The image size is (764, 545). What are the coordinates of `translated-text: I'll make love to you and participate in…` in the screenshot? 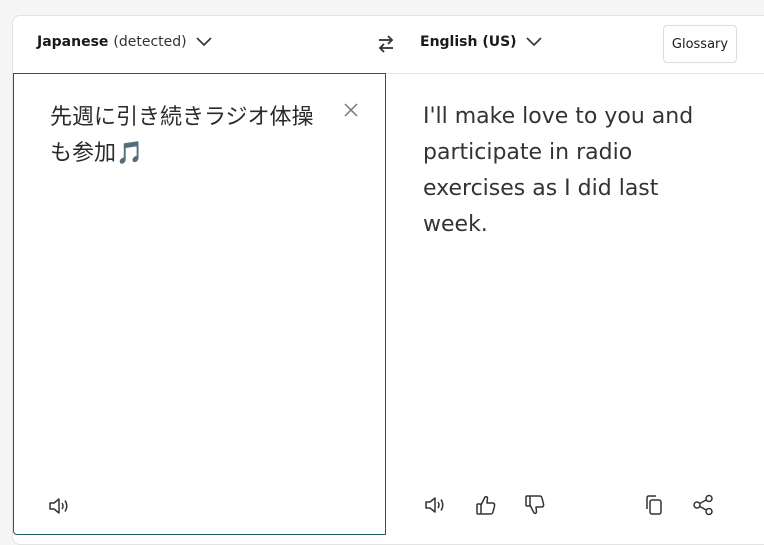 It's located at (558, 170).